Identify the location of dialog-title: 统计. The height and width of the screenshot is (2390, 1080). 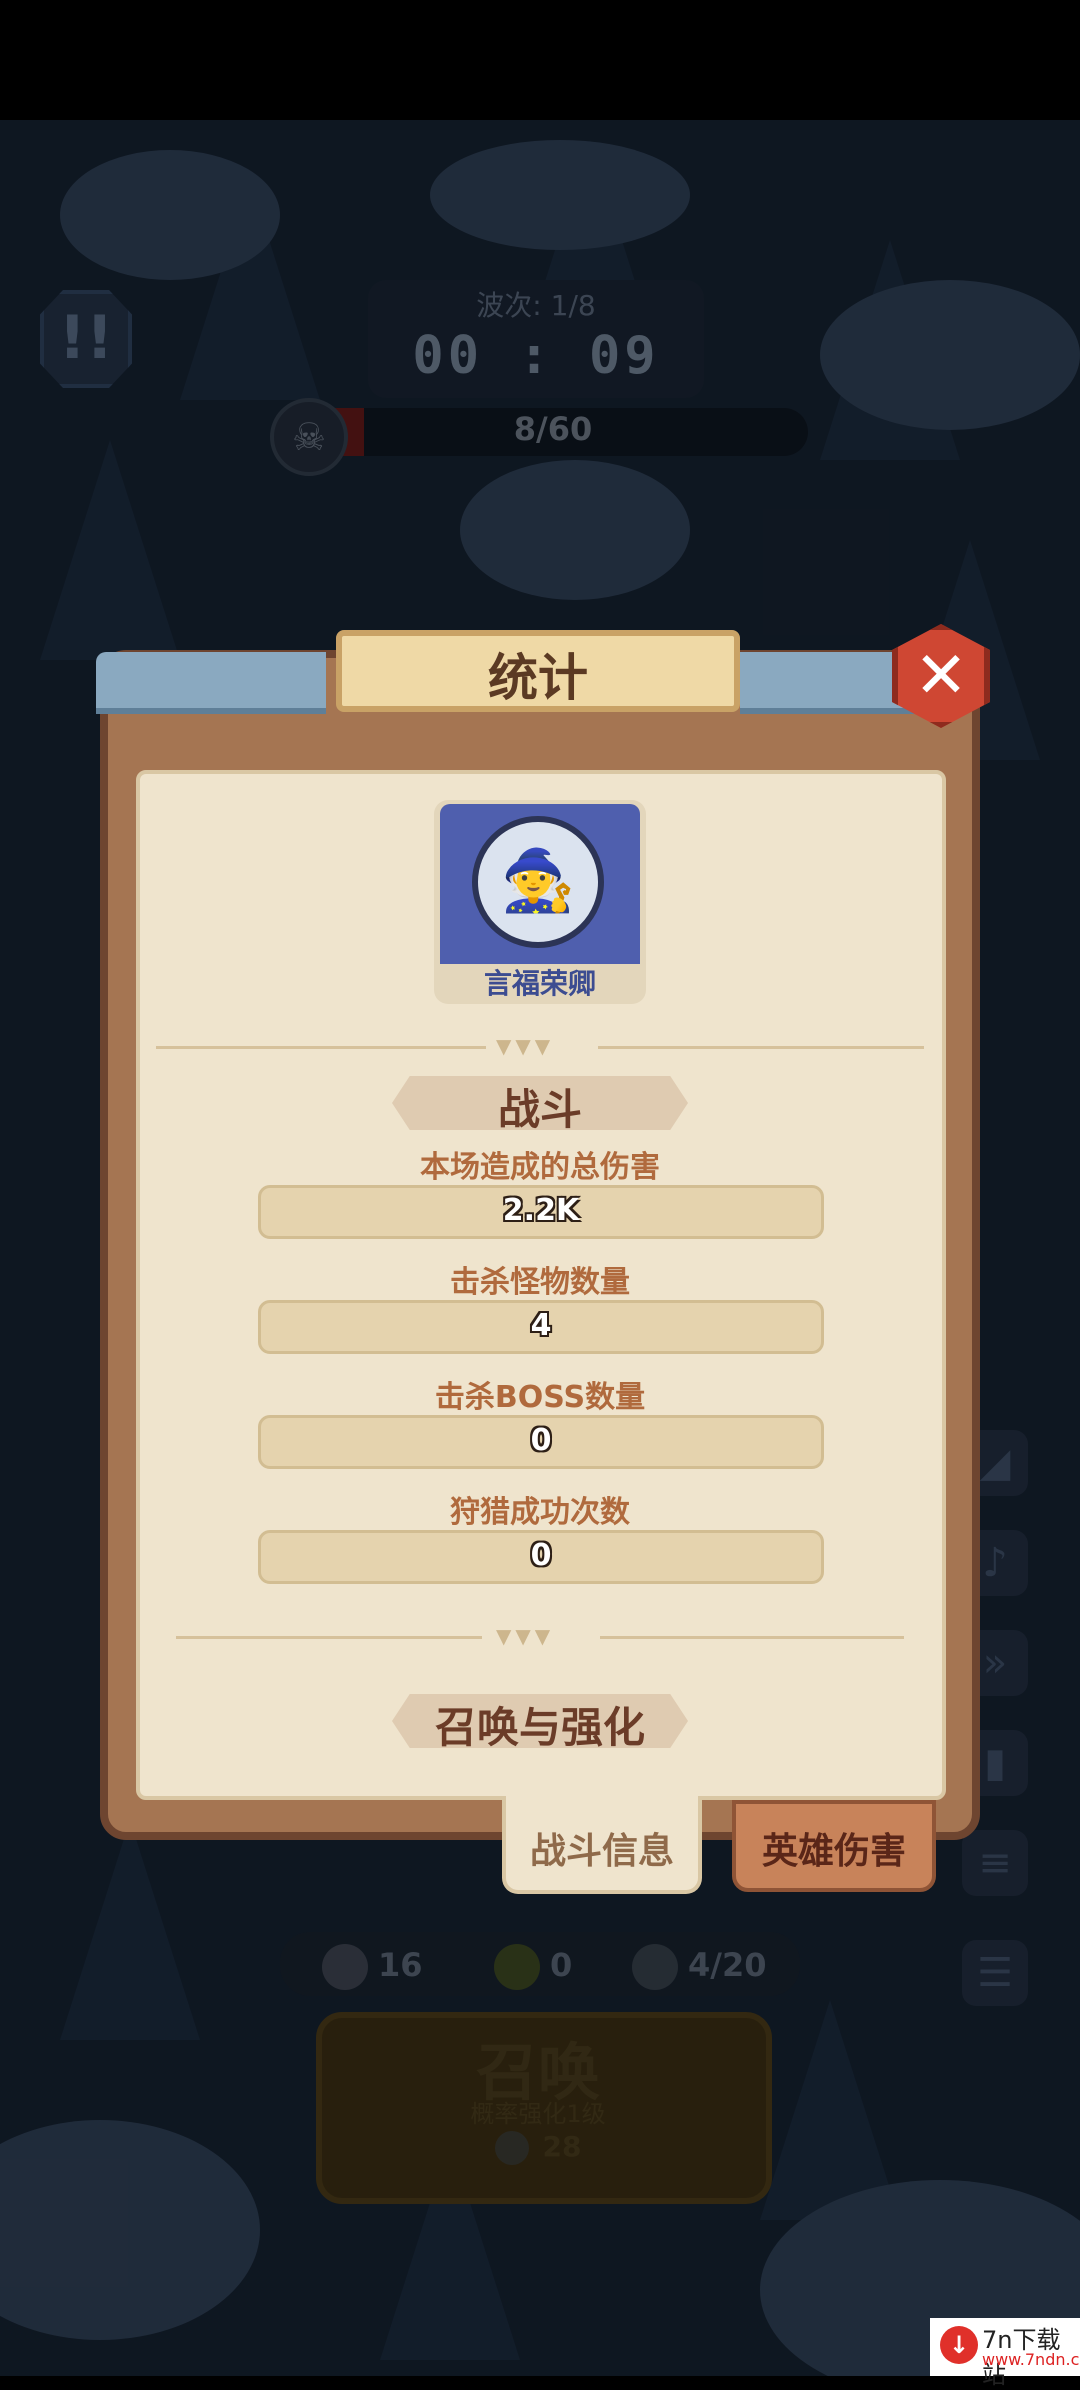
(538, 678).